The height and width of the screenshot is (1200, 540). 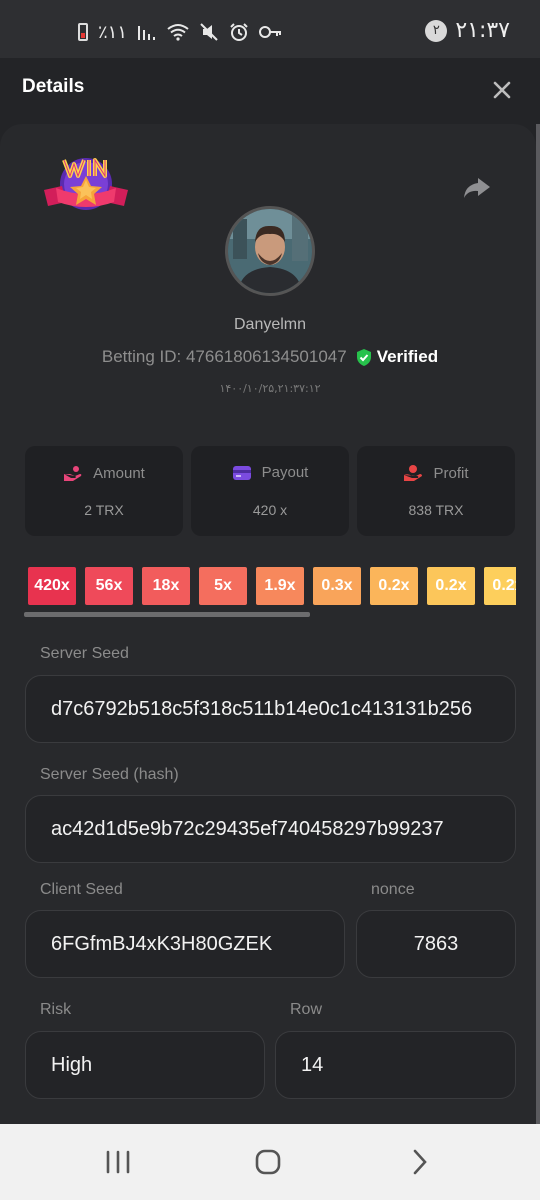 What do you see at coordinates (52, 586) in the screenshot?
I see `multiplier-chip: 420x` at bounding box center [52, 586].